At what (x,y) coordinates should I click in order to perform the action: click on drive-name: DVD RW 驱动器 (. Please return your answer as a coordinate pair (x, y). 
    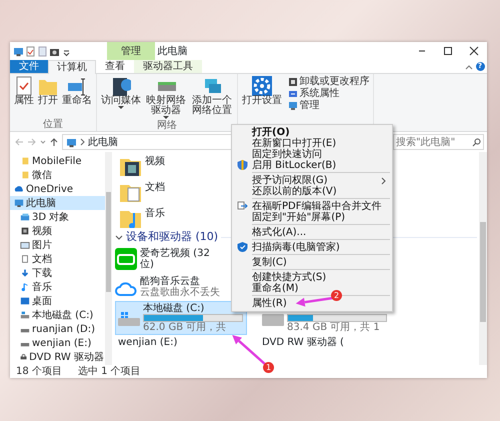
    Looking at the image, I should click on (303, 342).